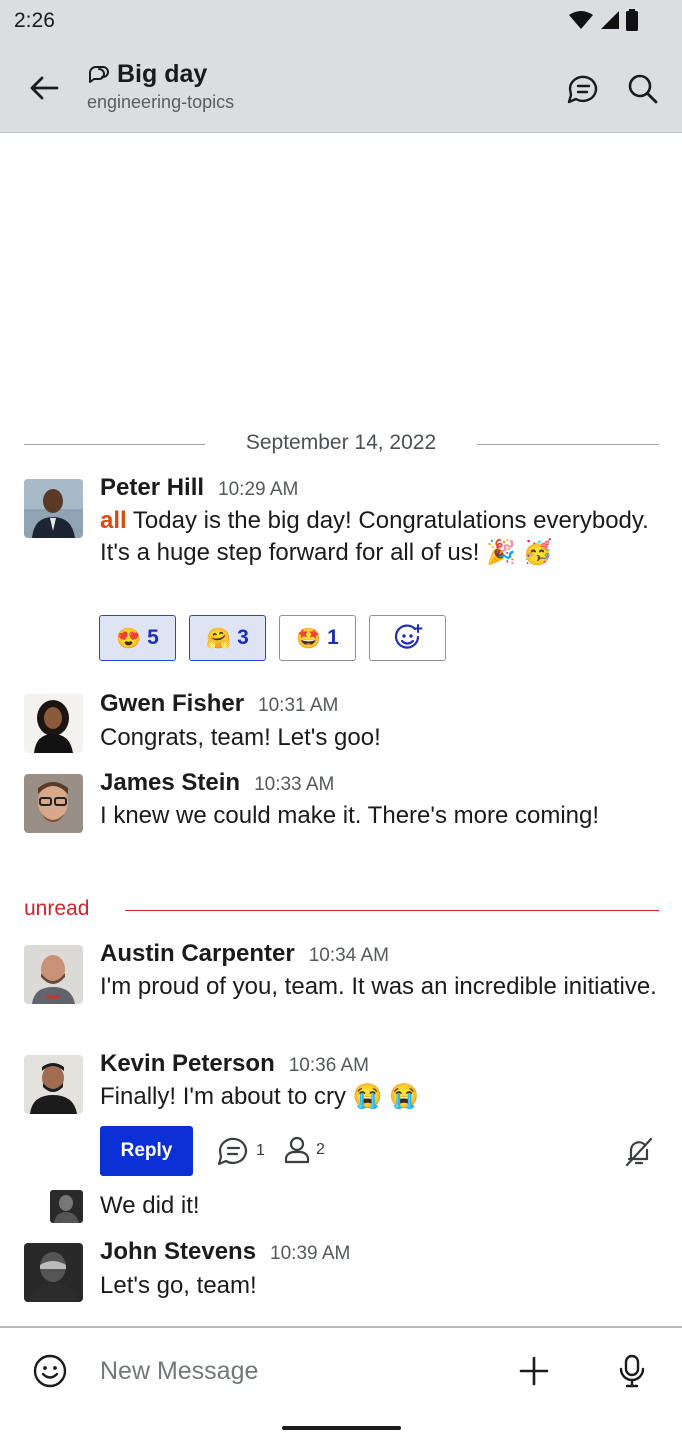 This screenshot has width=682, height=1442. I want to click on message-author: Peter Hill, so click(152, 488).